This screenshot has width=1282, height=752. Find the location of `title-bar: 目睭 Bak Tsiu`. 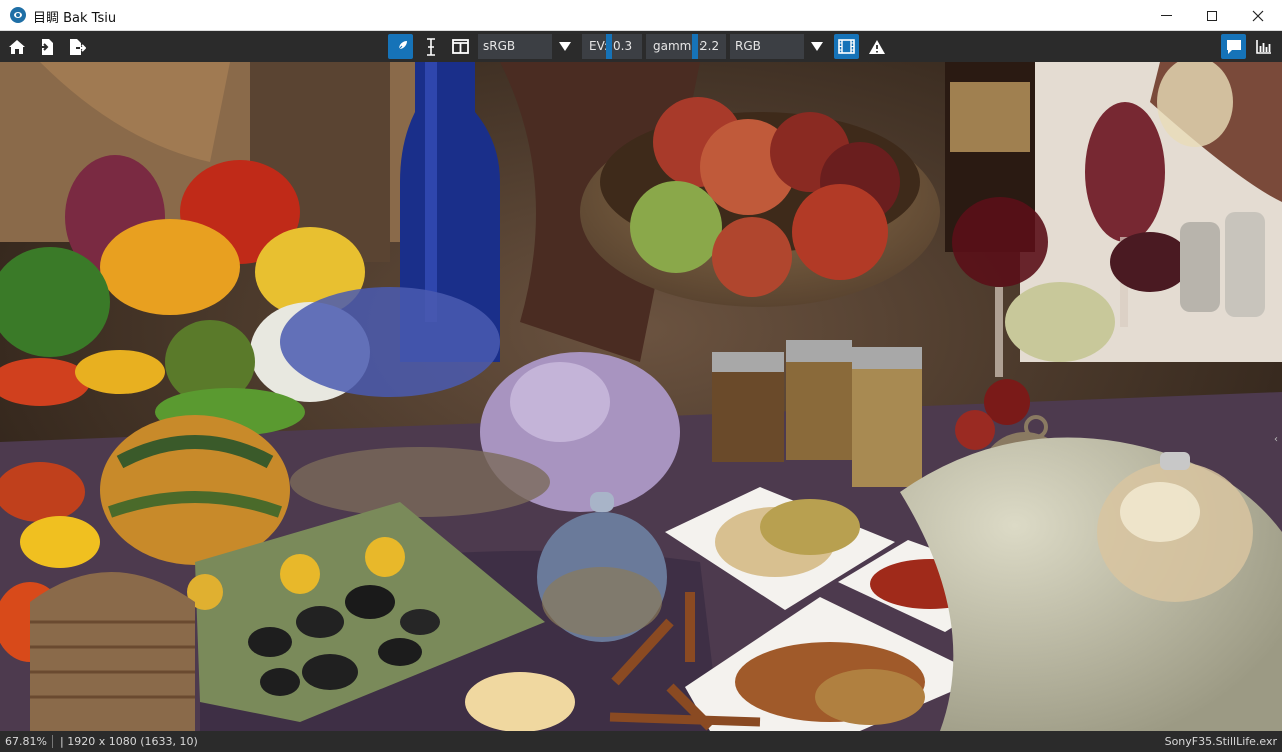

title-bar: 目睭 Bak Tsiu is located at coordinates (641, 15).